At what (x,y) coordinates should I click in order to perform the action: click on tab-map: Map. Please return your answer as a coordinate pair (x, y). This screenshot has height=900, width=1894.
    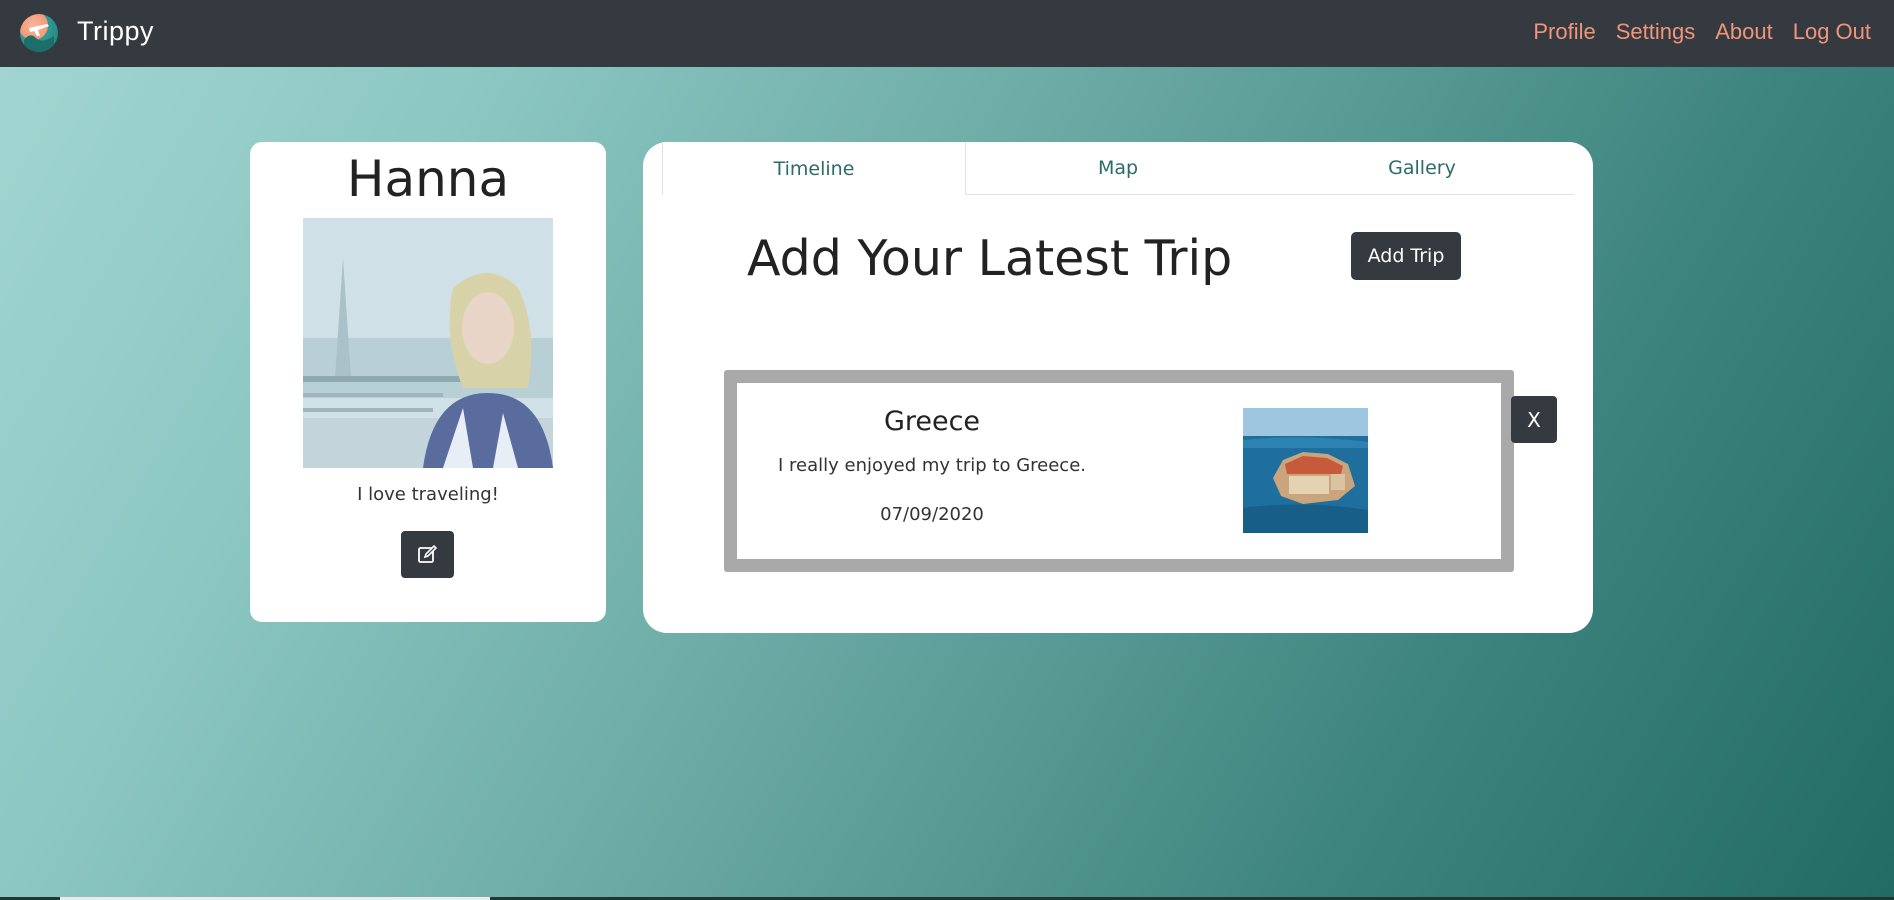
    Looking at the image, I should click on (1118, 168).